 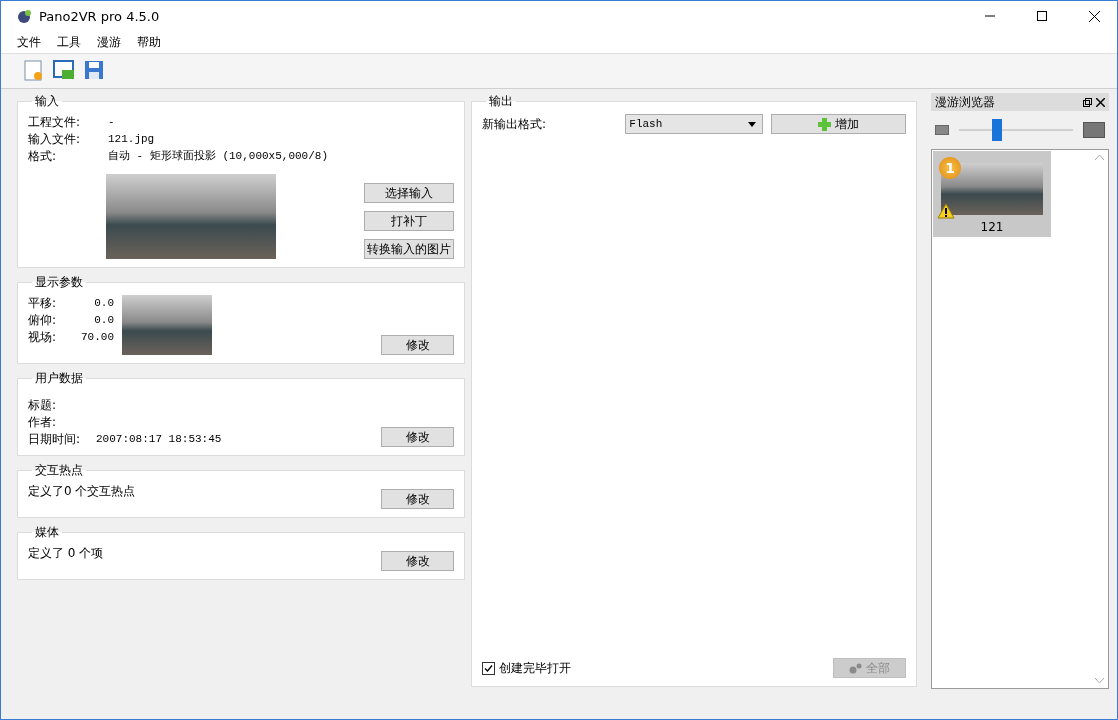 I want to click on field-label: 标题:, so click(x=43, y=405).